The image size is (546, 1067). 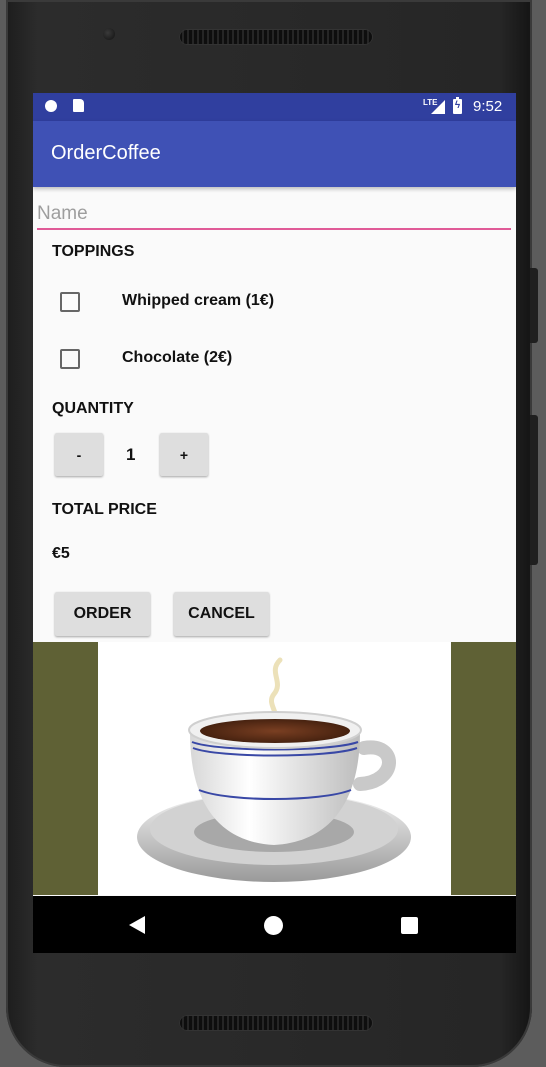 I want to click on name-input, so click(x=274, y=215).